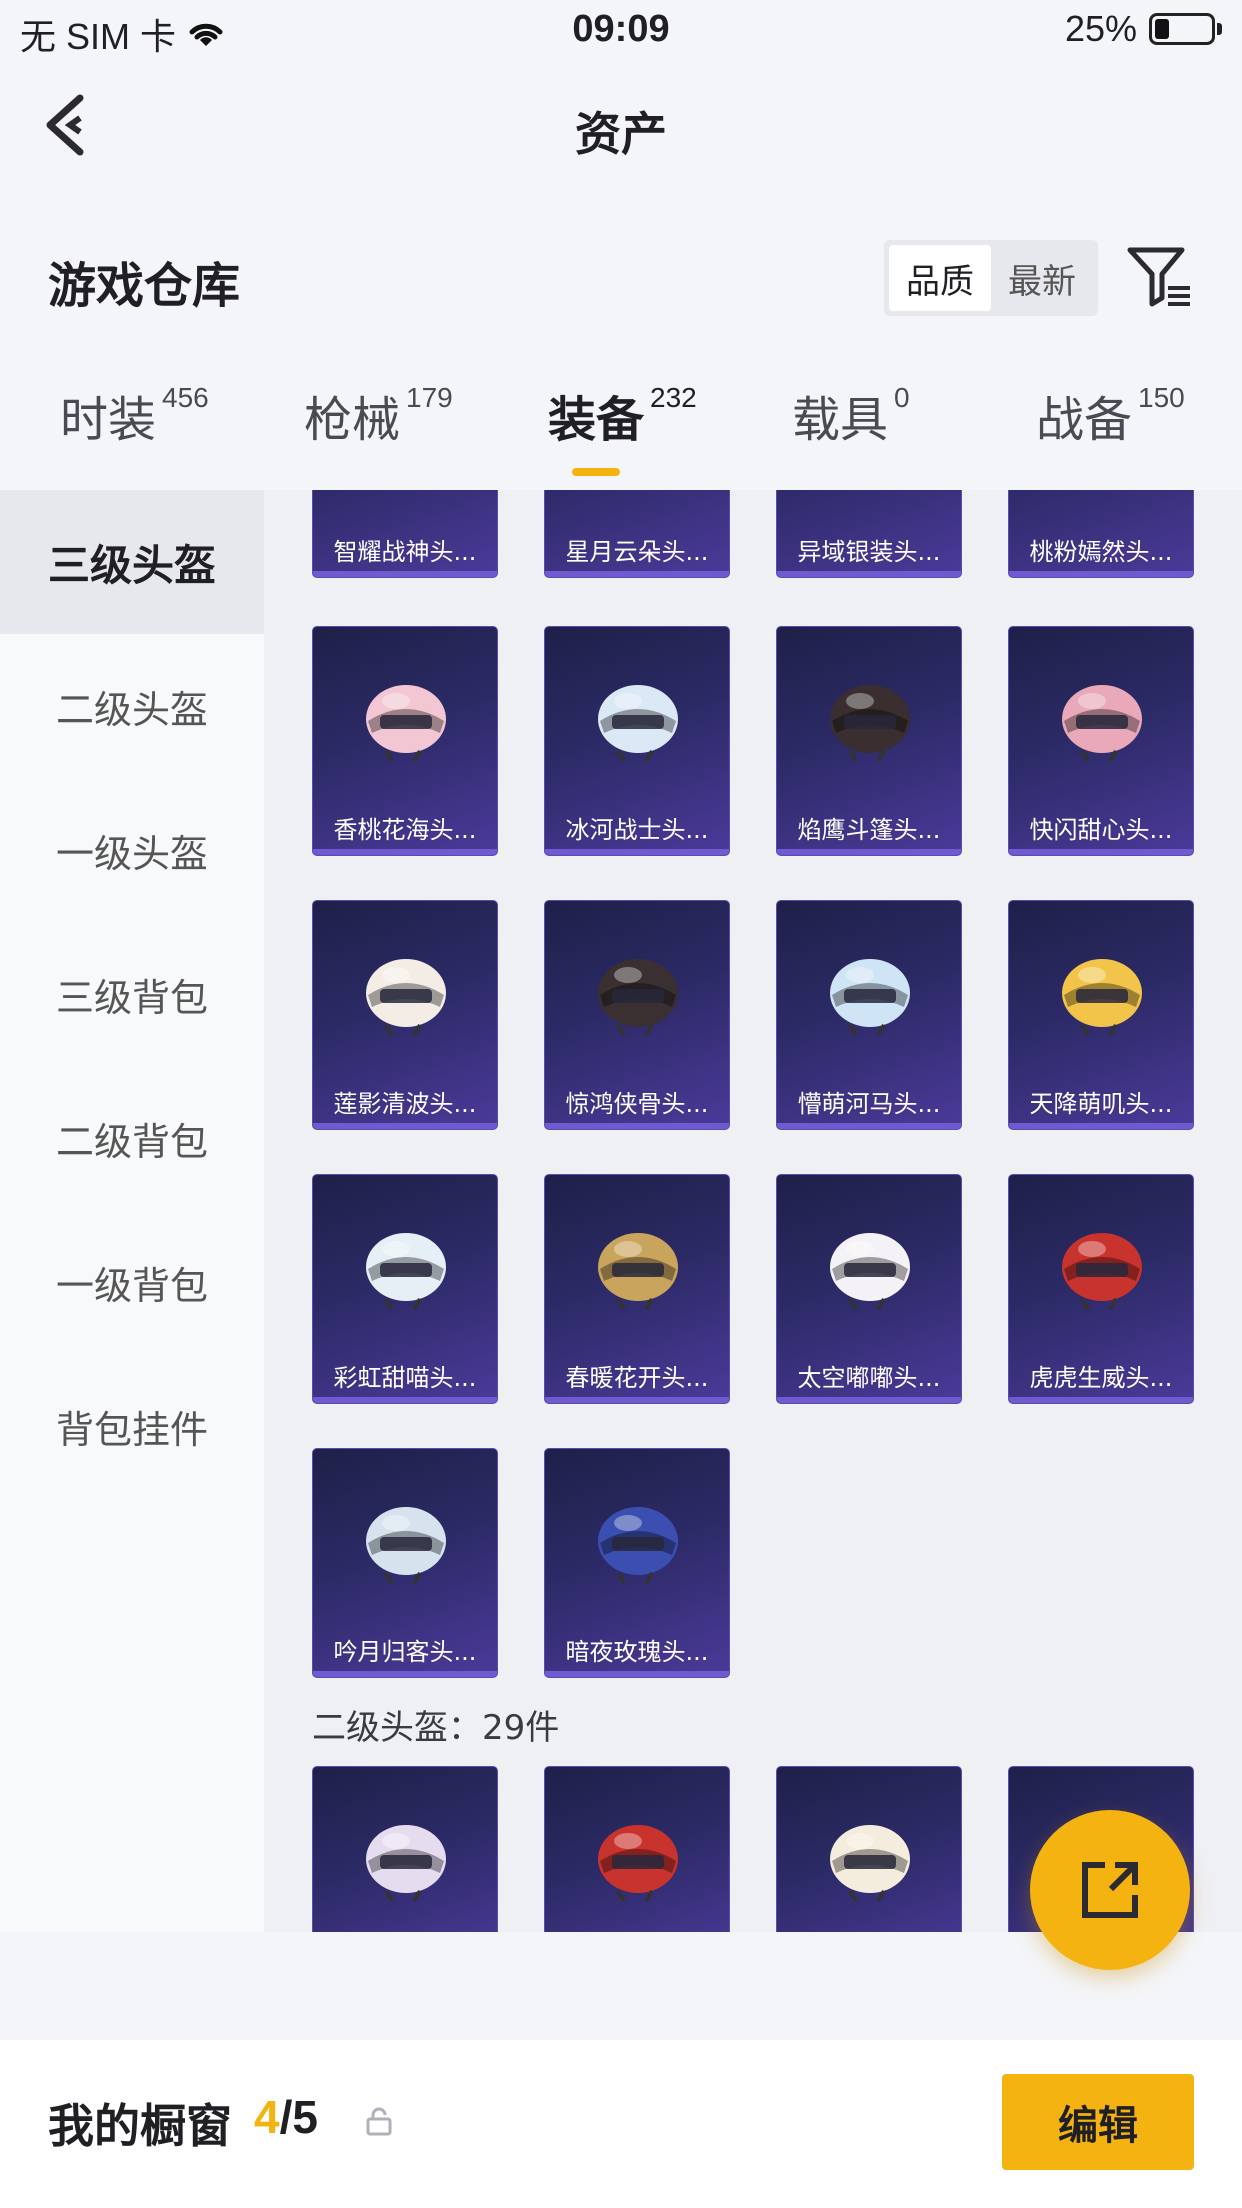 The width and height of the screenshot is (1242, 2208). What do you see at coordinates (673, 397) in the screenshot?
I see `tab-count: 232` at bounding box center [673, 397].